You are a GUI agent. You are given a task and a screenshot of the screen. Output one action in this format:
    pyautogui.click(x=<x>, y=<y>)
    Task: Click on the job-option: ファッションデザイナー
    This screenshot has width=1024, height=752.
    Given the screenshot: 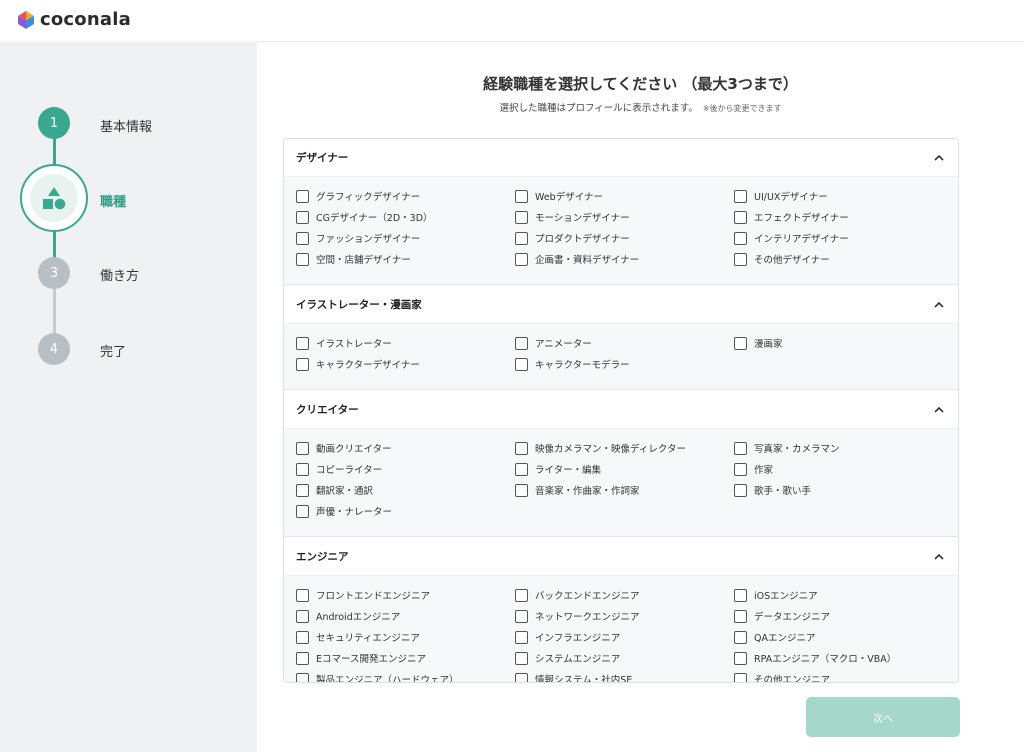 What is the action you would take?
    pyautogui.click(x=358, y=238)
    